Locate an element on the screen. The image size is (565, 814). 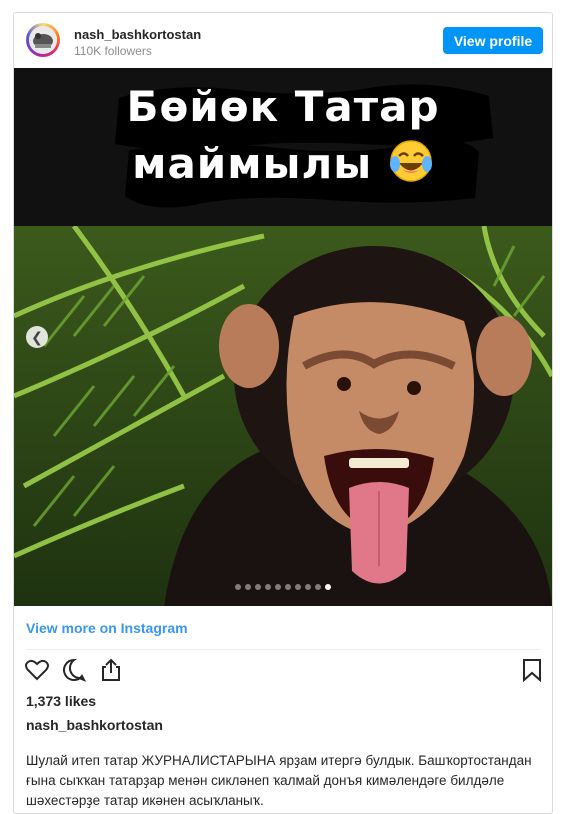
view-more-on-instagram-link: View more on Instagram is located at coordinates (107, 628).